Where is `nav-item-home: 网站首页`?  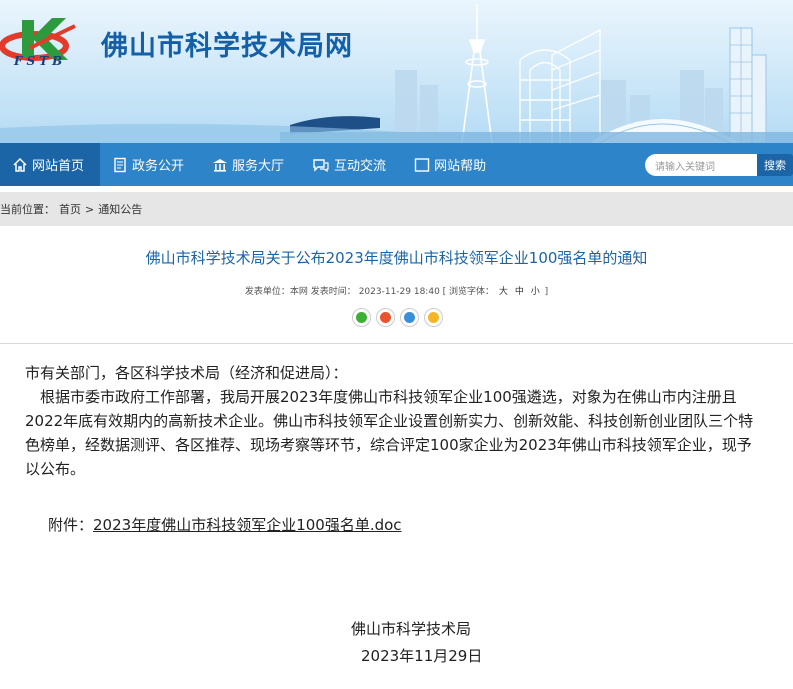
nav-item-home: 网站首页 is located at coordinates (50, 164).